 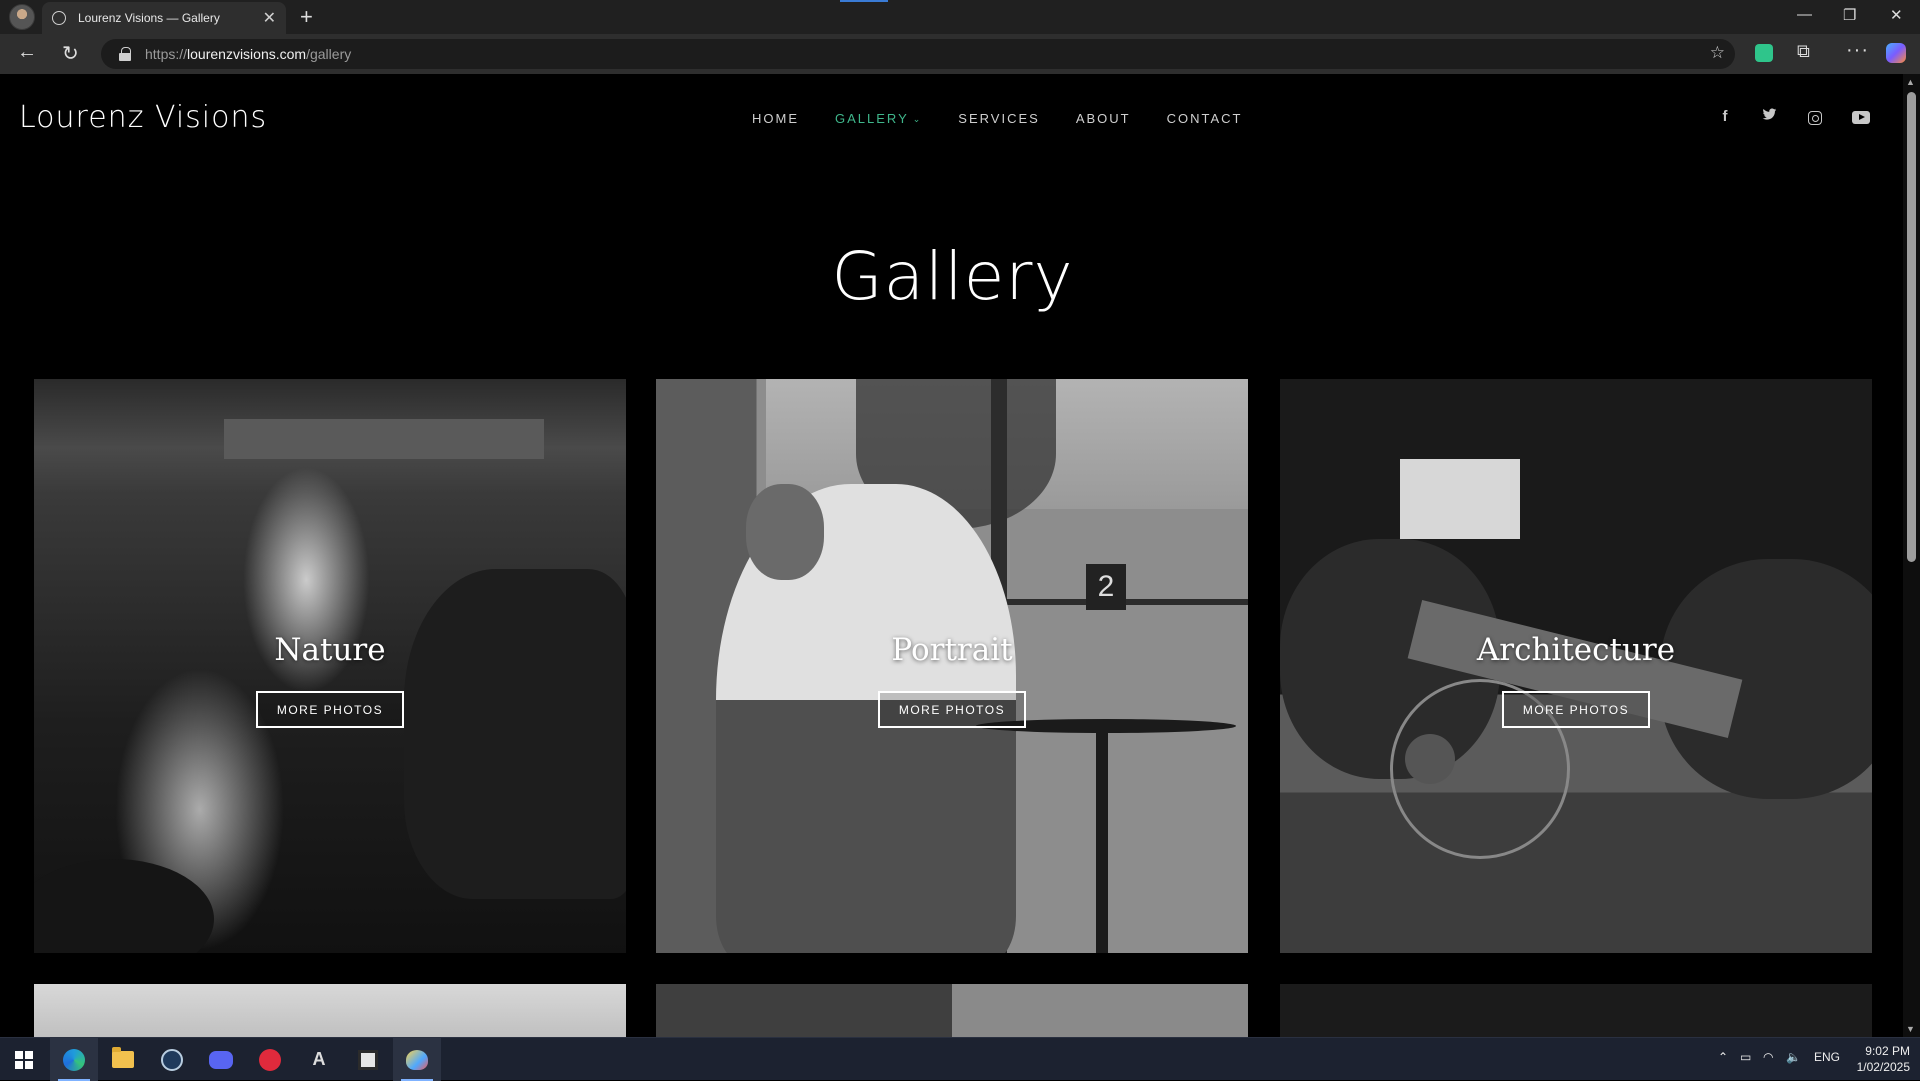 I want to click on copilot-icon, so click(x=1896, y=53).